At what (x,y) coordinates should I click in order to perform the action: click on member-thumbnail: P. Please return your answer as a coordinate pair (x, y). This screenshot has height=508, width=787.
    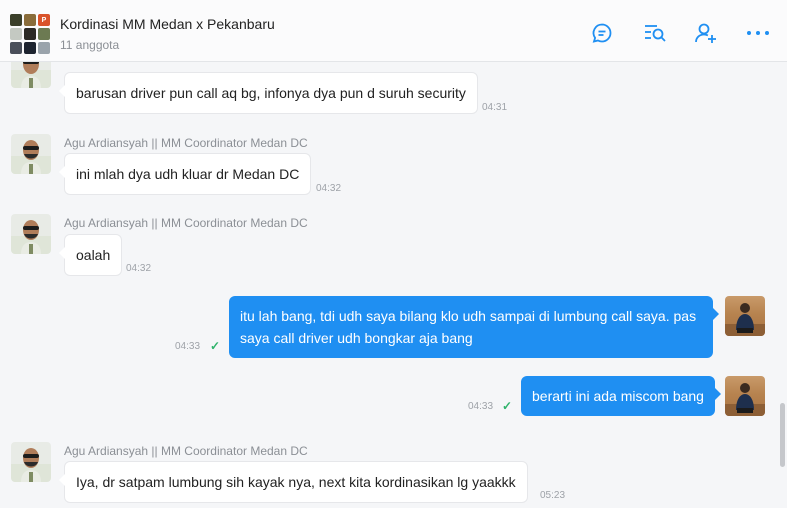
    Looking at the image, I should click on (44, 20).